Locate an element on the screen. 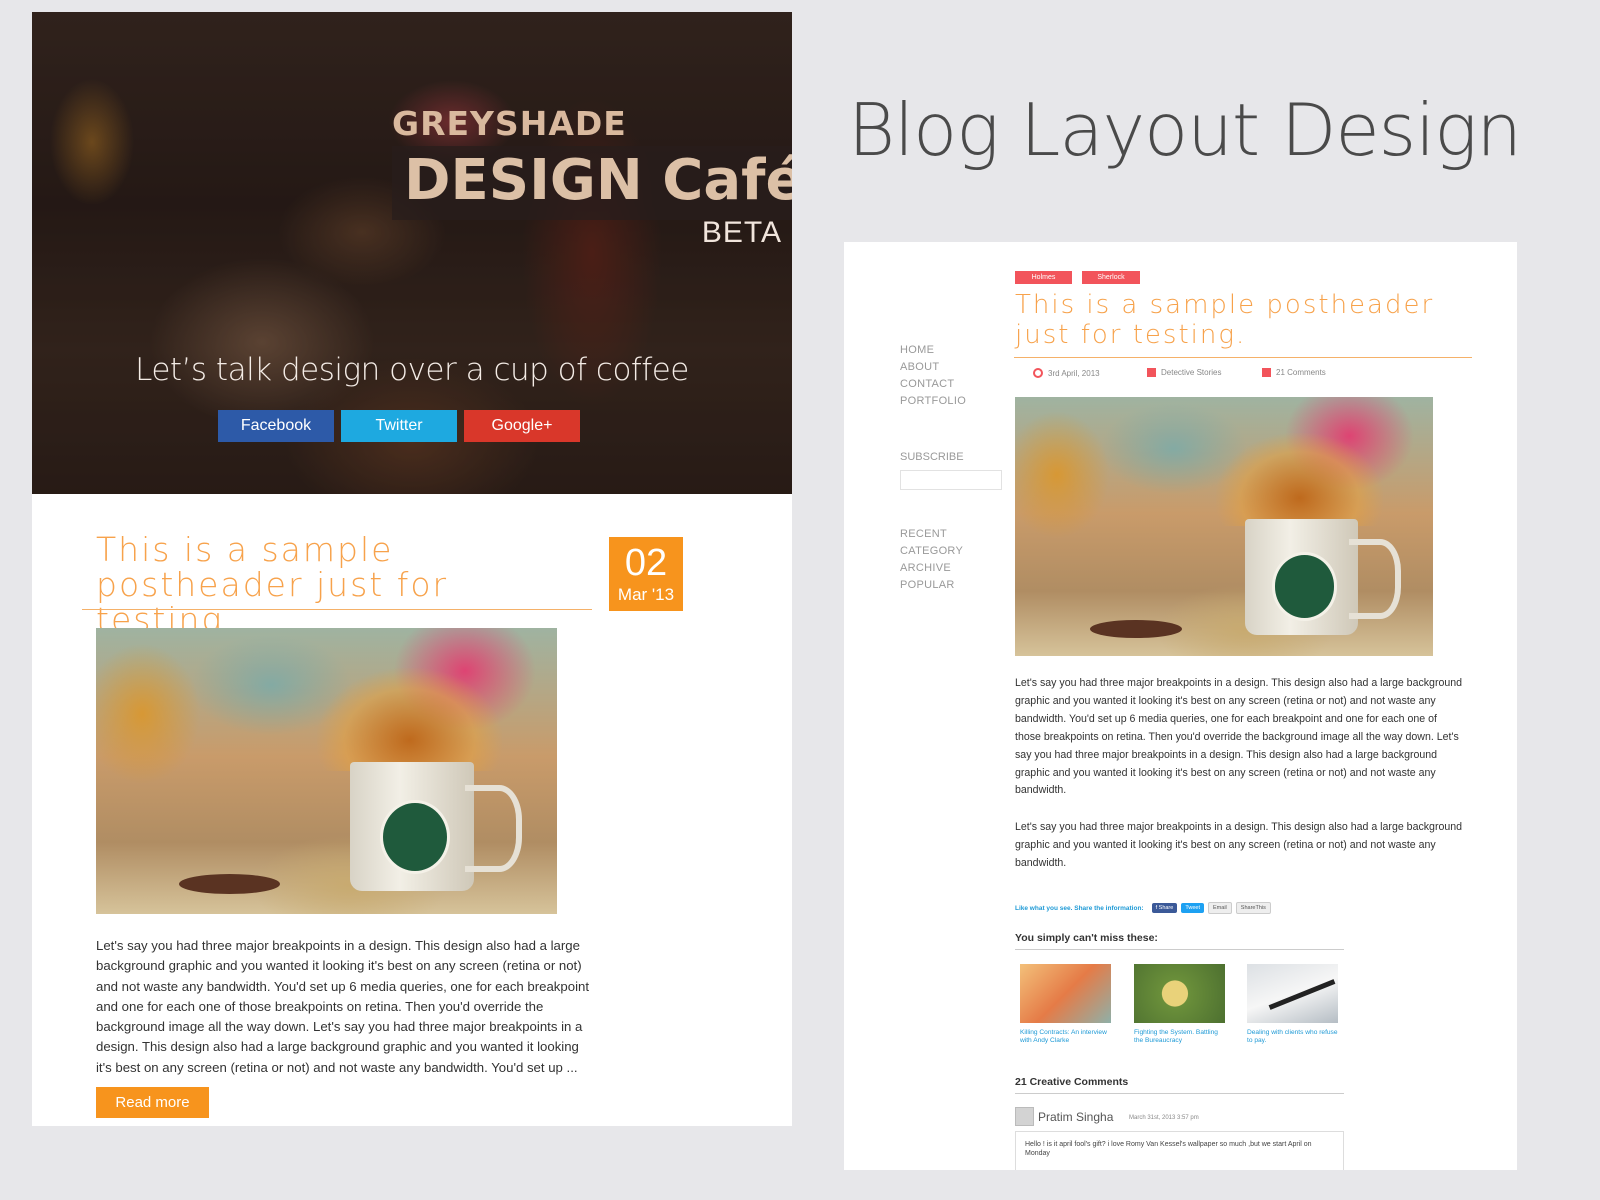 The width and height of the screenshot is (1600, 1200). tag-holmes: Holmes is located at coordinates (1043, 277).